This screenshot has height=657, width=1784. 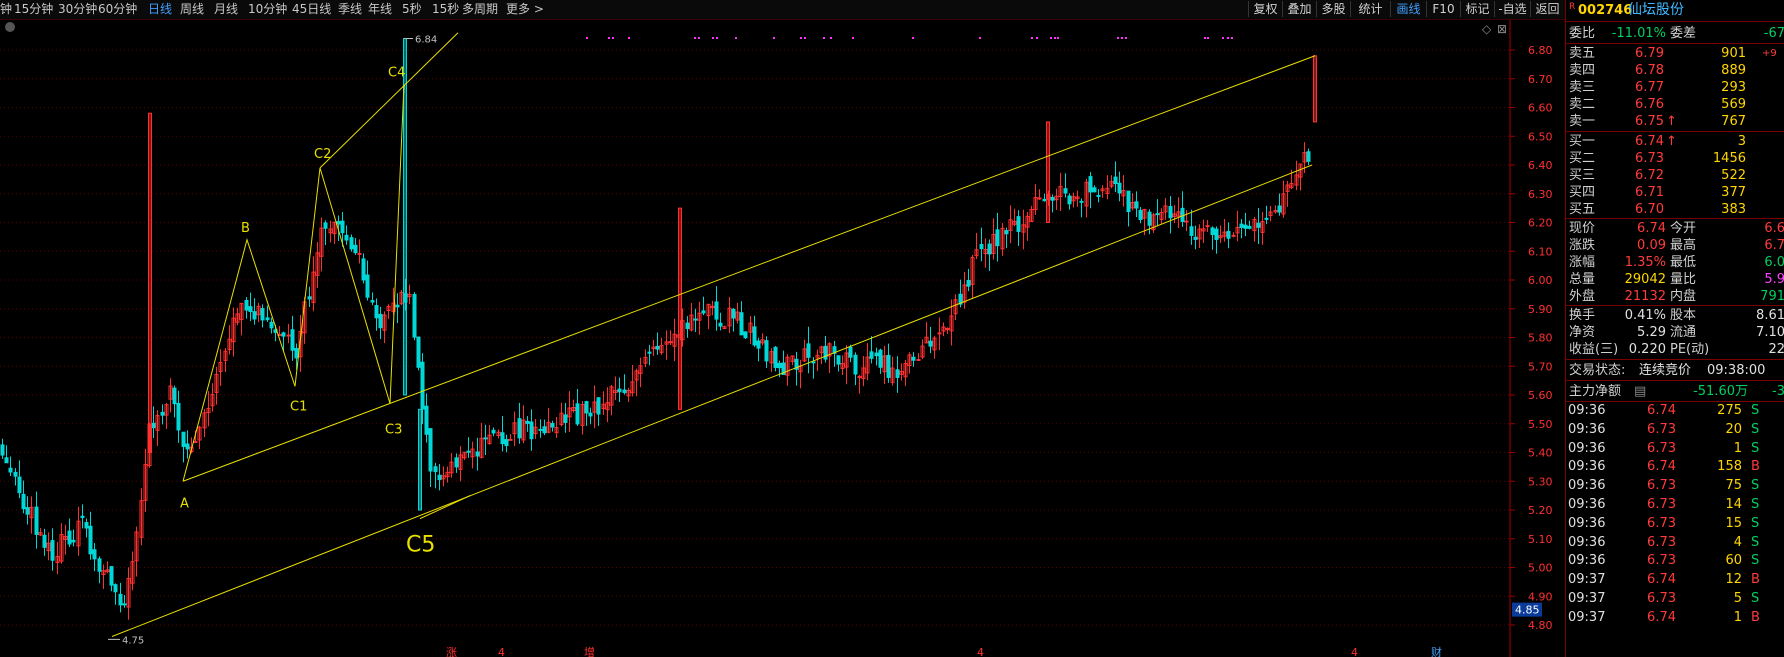 What do you see at coordinates (1729, 158) in the screenshot?
I see `bid-volume: 1456` at bounding box center [1729, 158].